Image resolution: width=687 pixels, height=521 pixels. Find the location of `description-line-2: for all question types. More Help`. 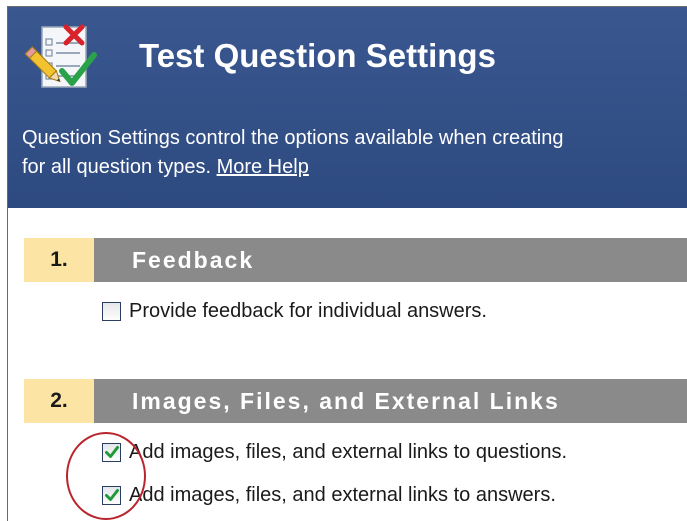

description-line-2: for all question types. More Help is located at coordinates (354, 167).